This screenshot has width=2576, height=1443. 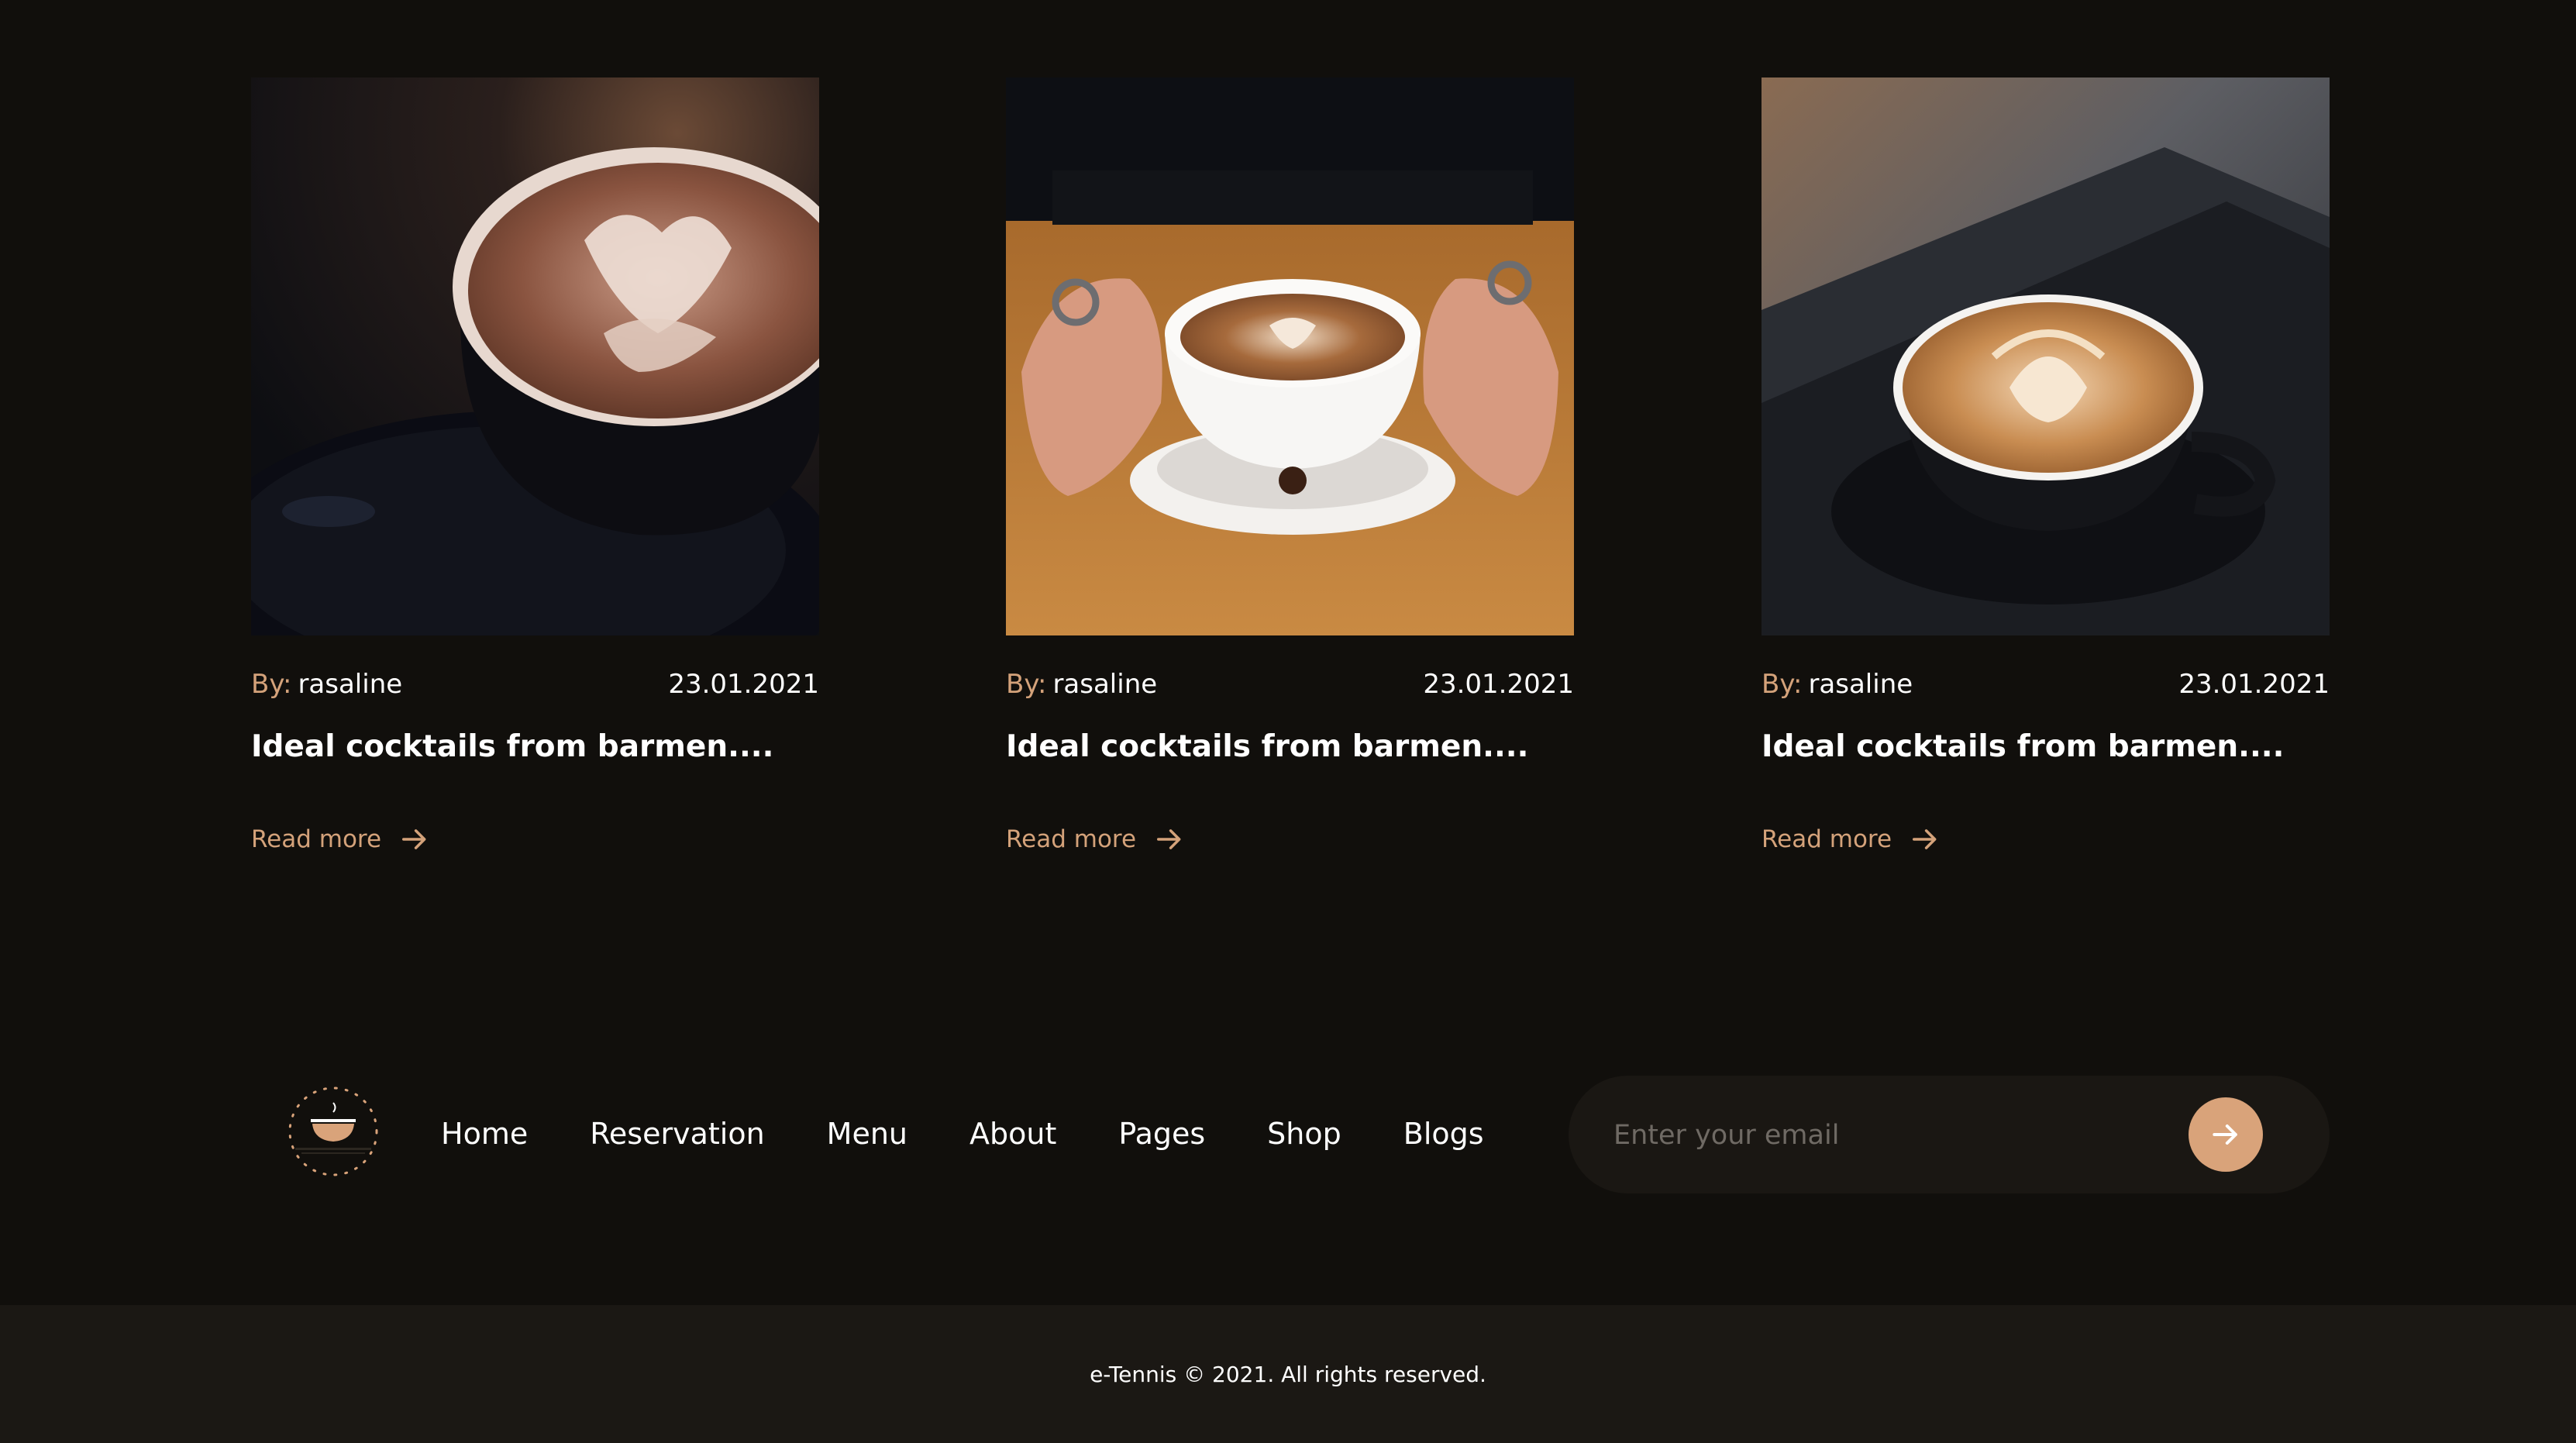 What do you see at coordinates (1885, 1136) in the screenshot?
I see `email-input` at bounding box center [1885, 1136].